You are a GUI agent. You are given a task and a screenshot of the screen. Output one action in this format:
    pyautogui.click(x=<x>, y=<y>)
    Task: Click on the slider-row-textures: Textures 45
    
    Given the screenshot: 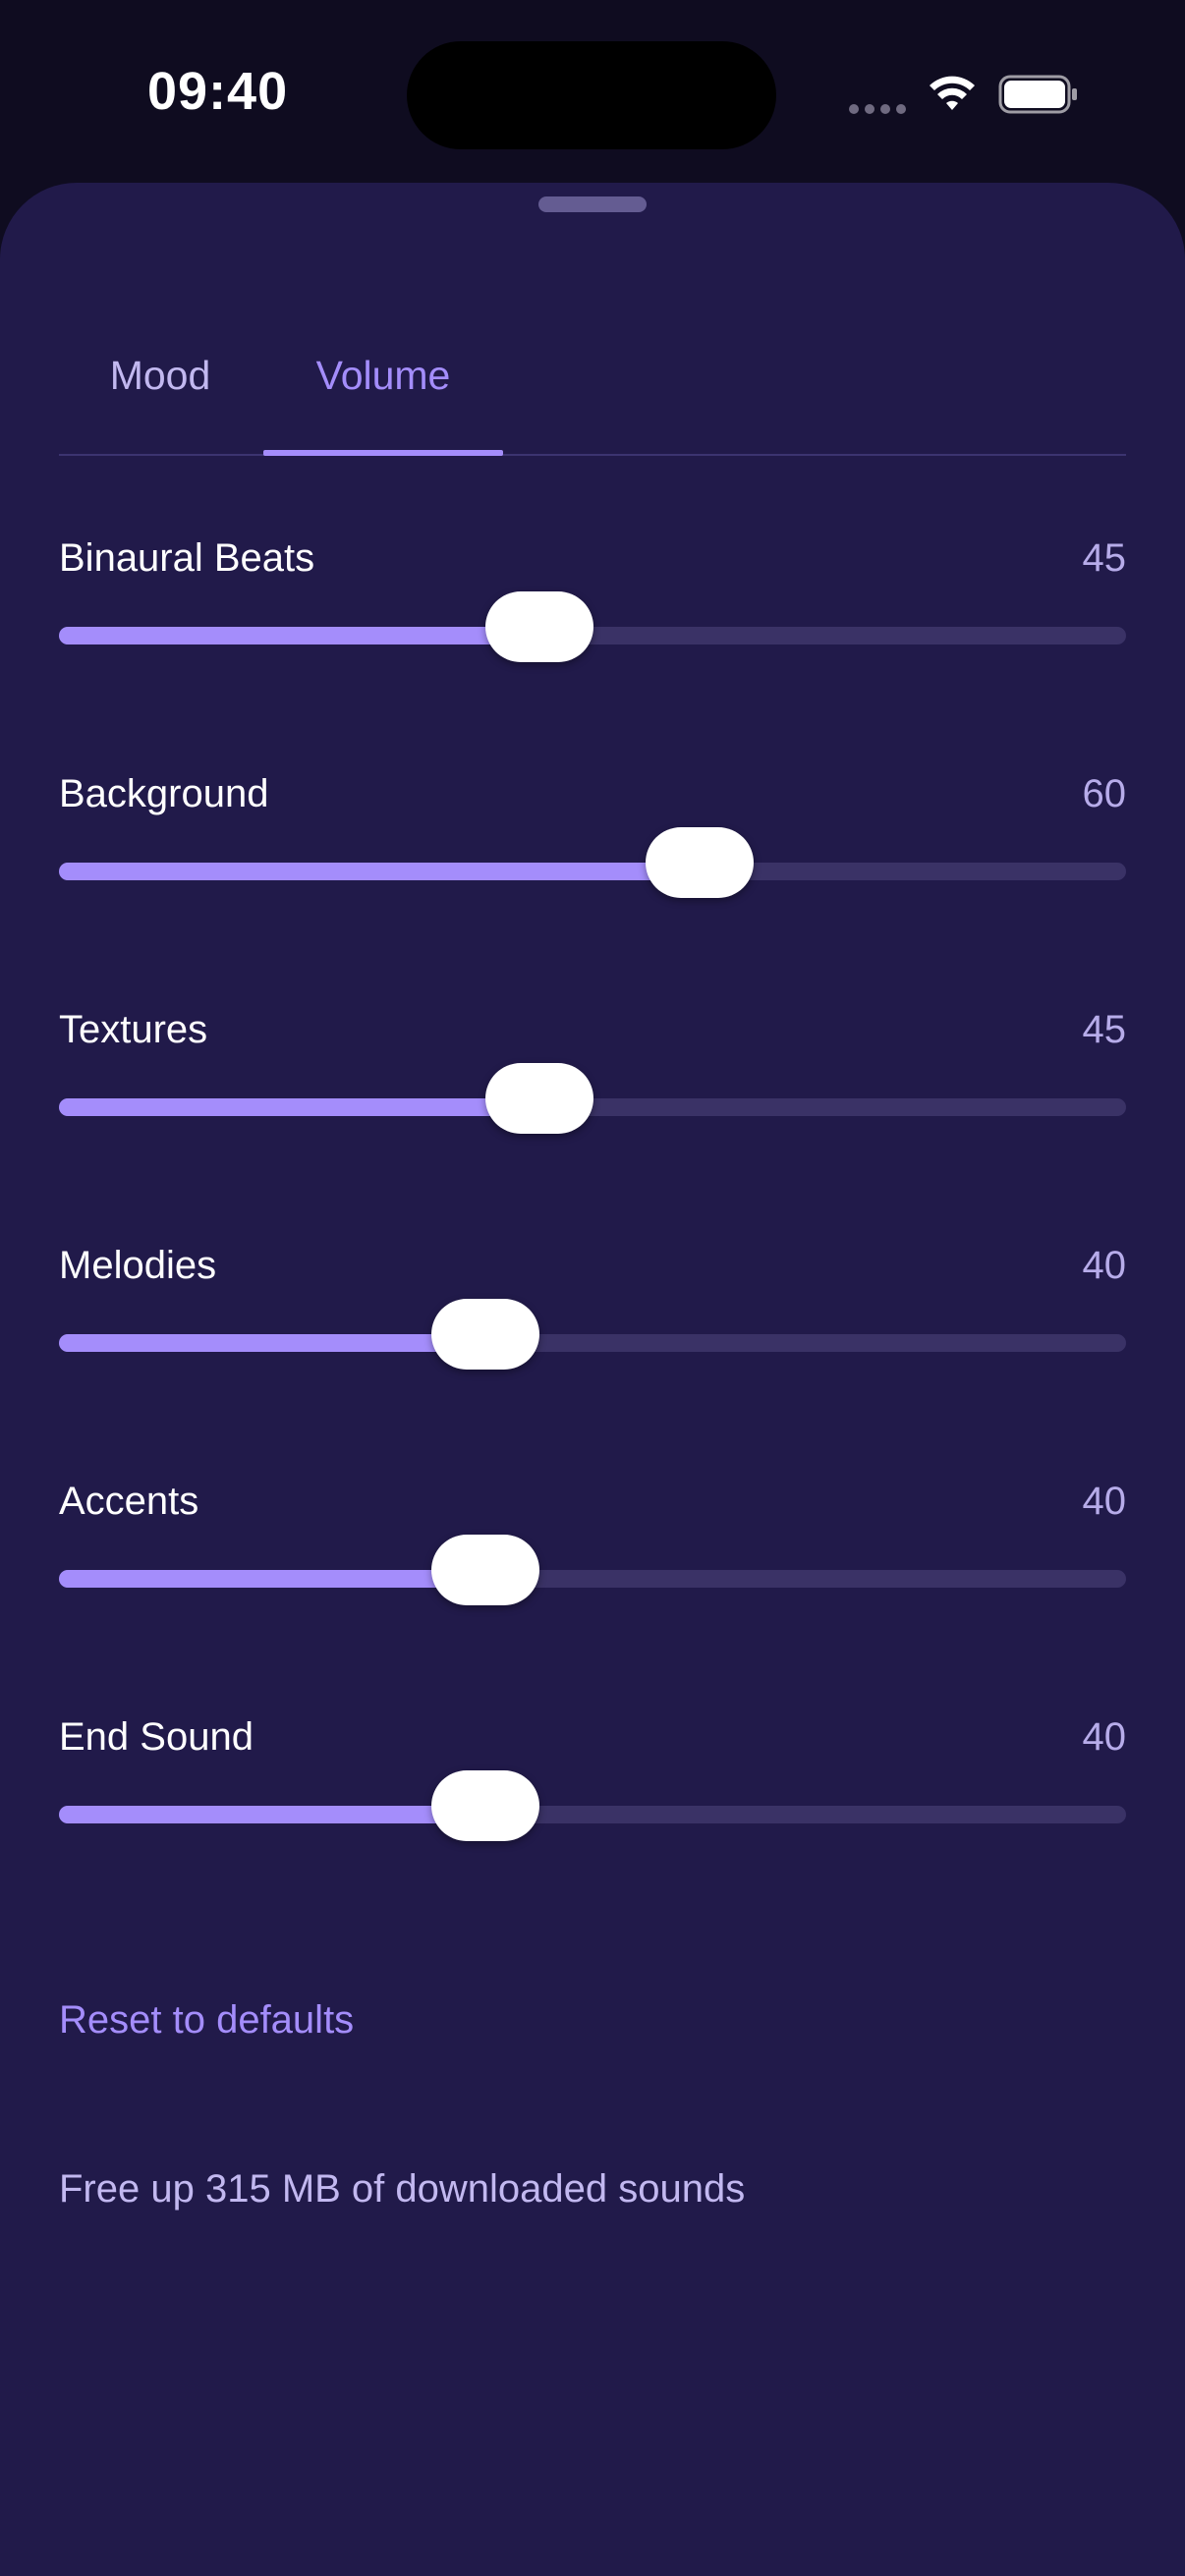 What is the action you would take?
    pyautogui.click(x=592, y=1098)
    